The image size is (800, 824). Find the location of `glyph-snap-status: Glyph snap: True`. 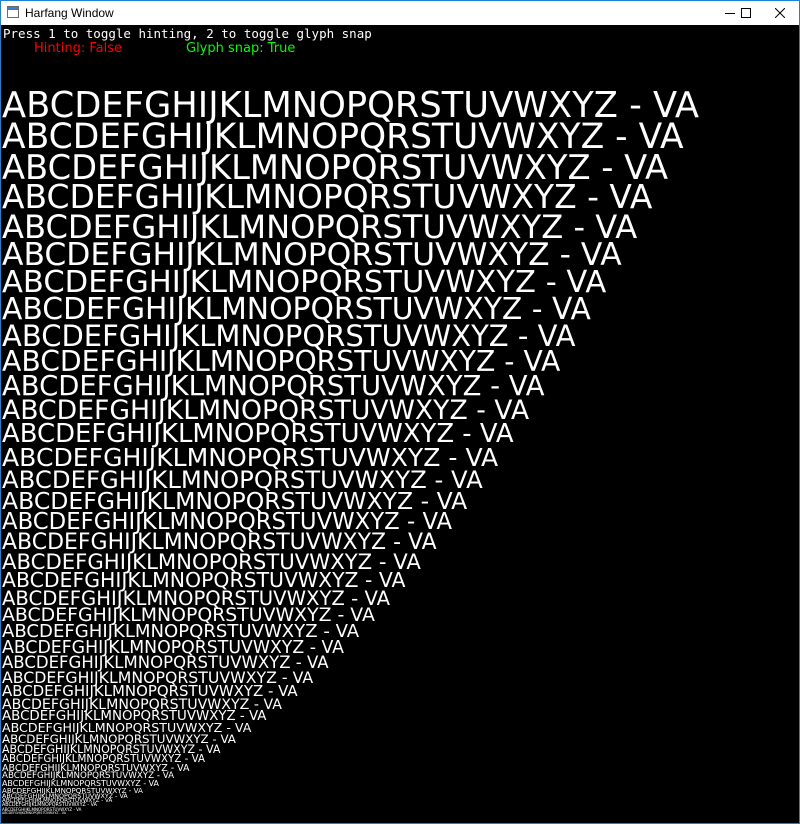

glyph-snap-status: Glyph snap: True is located at coordinates (241, 48).